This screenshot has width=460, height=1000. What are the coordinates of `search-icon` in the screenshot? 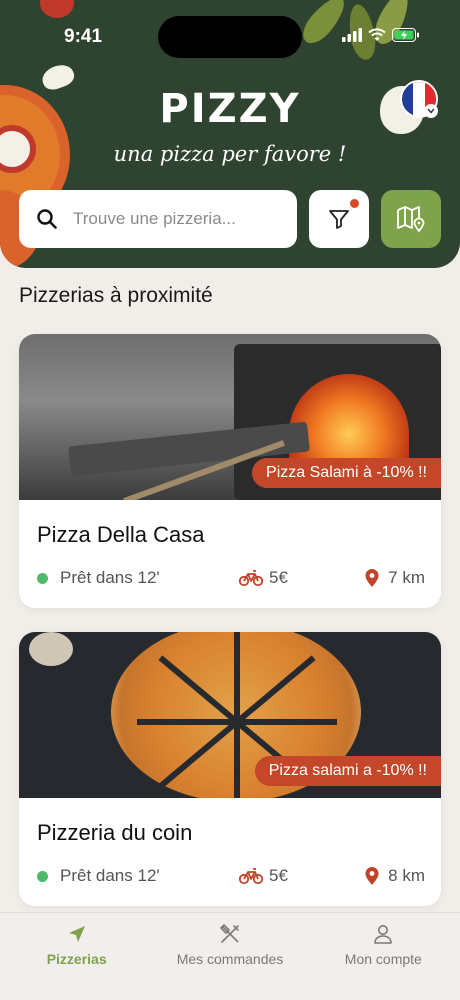 It's located at (47, 219).